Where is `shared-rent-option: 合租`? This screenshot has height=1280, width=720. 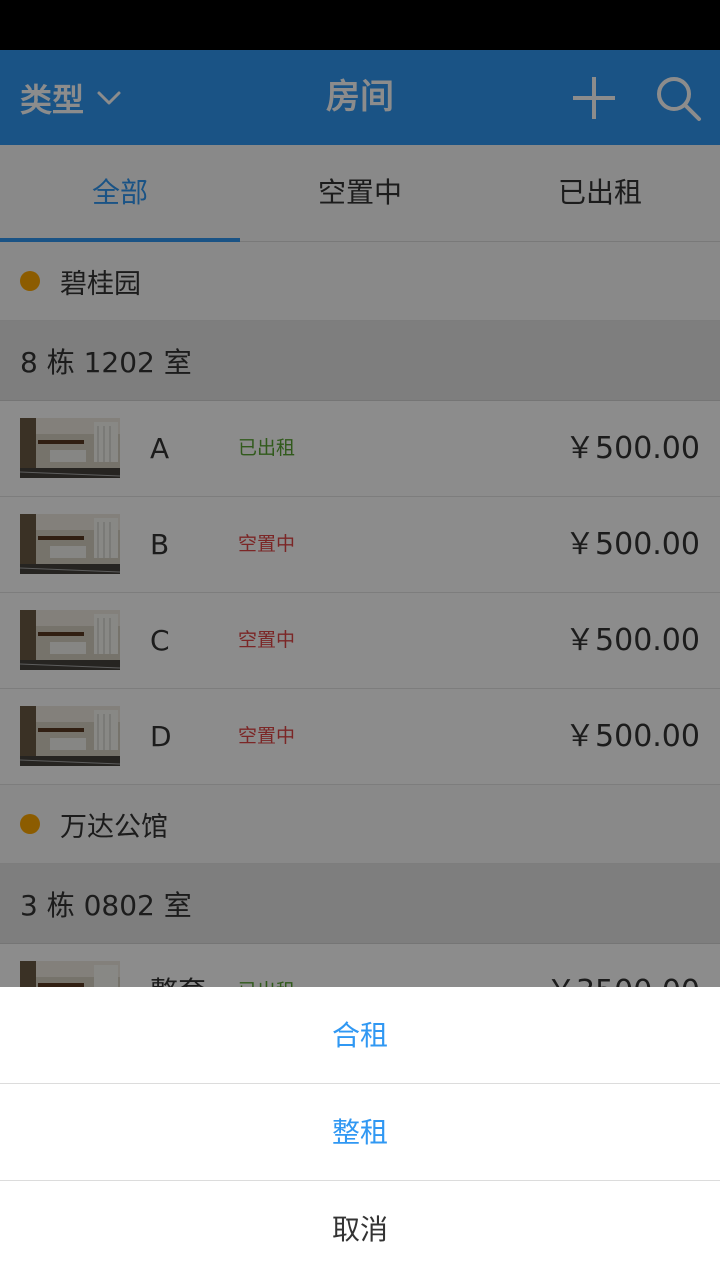 shared-rent-option: 合租 is located at coordinates (360, 1035).